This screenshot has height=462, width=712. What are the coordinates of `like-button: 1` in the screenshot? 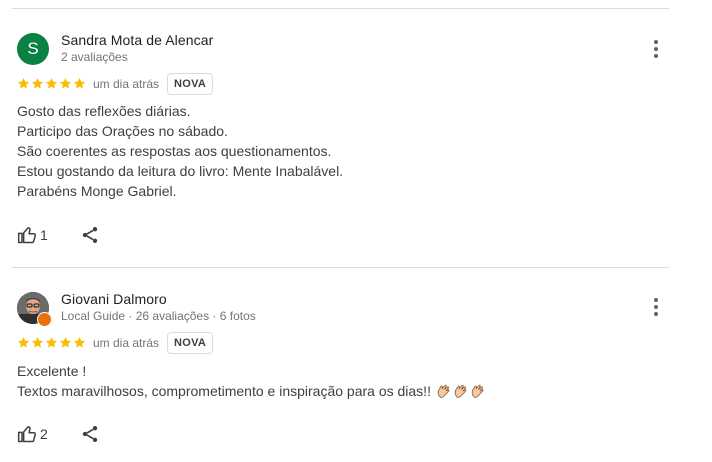 It's located at (32, 235).